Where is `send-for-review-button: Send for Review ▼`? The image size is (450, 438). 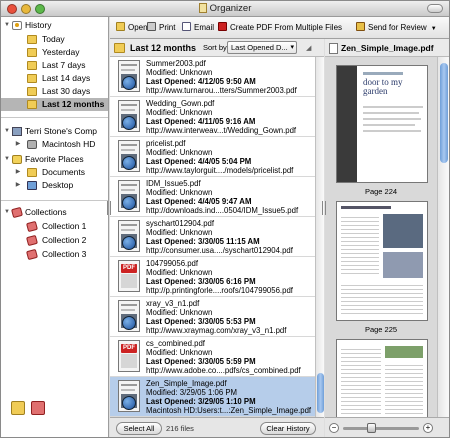
send-for-review-button: Send for Review ▼ is located at coordinates (396, 28).